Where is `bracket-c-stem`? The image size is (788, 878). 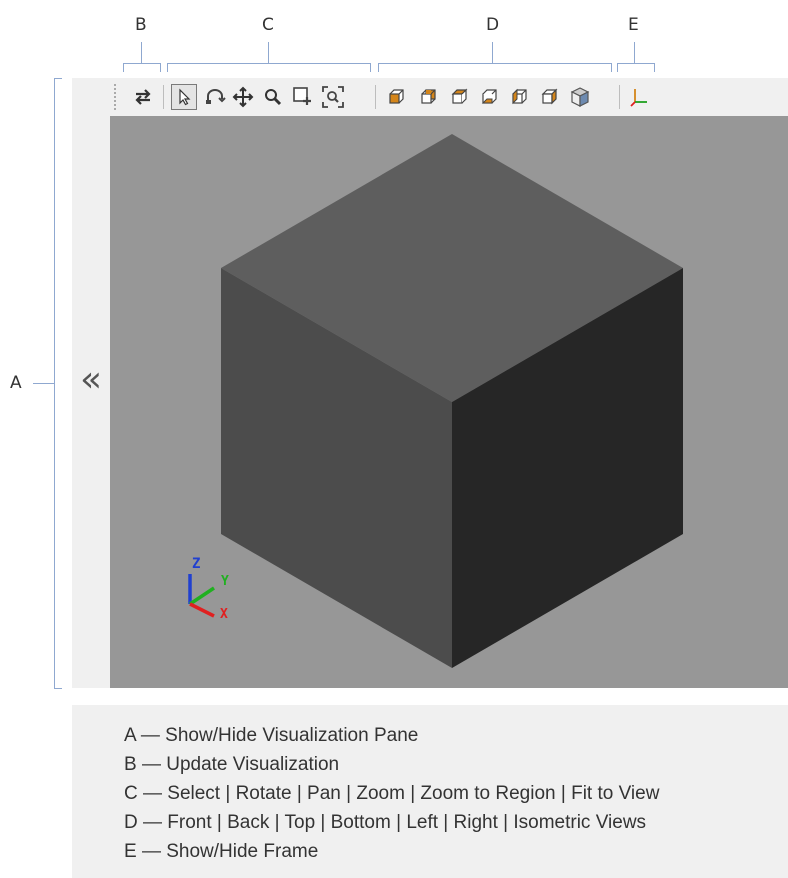 bracket-c-stem is located at coordinates (268, 53).